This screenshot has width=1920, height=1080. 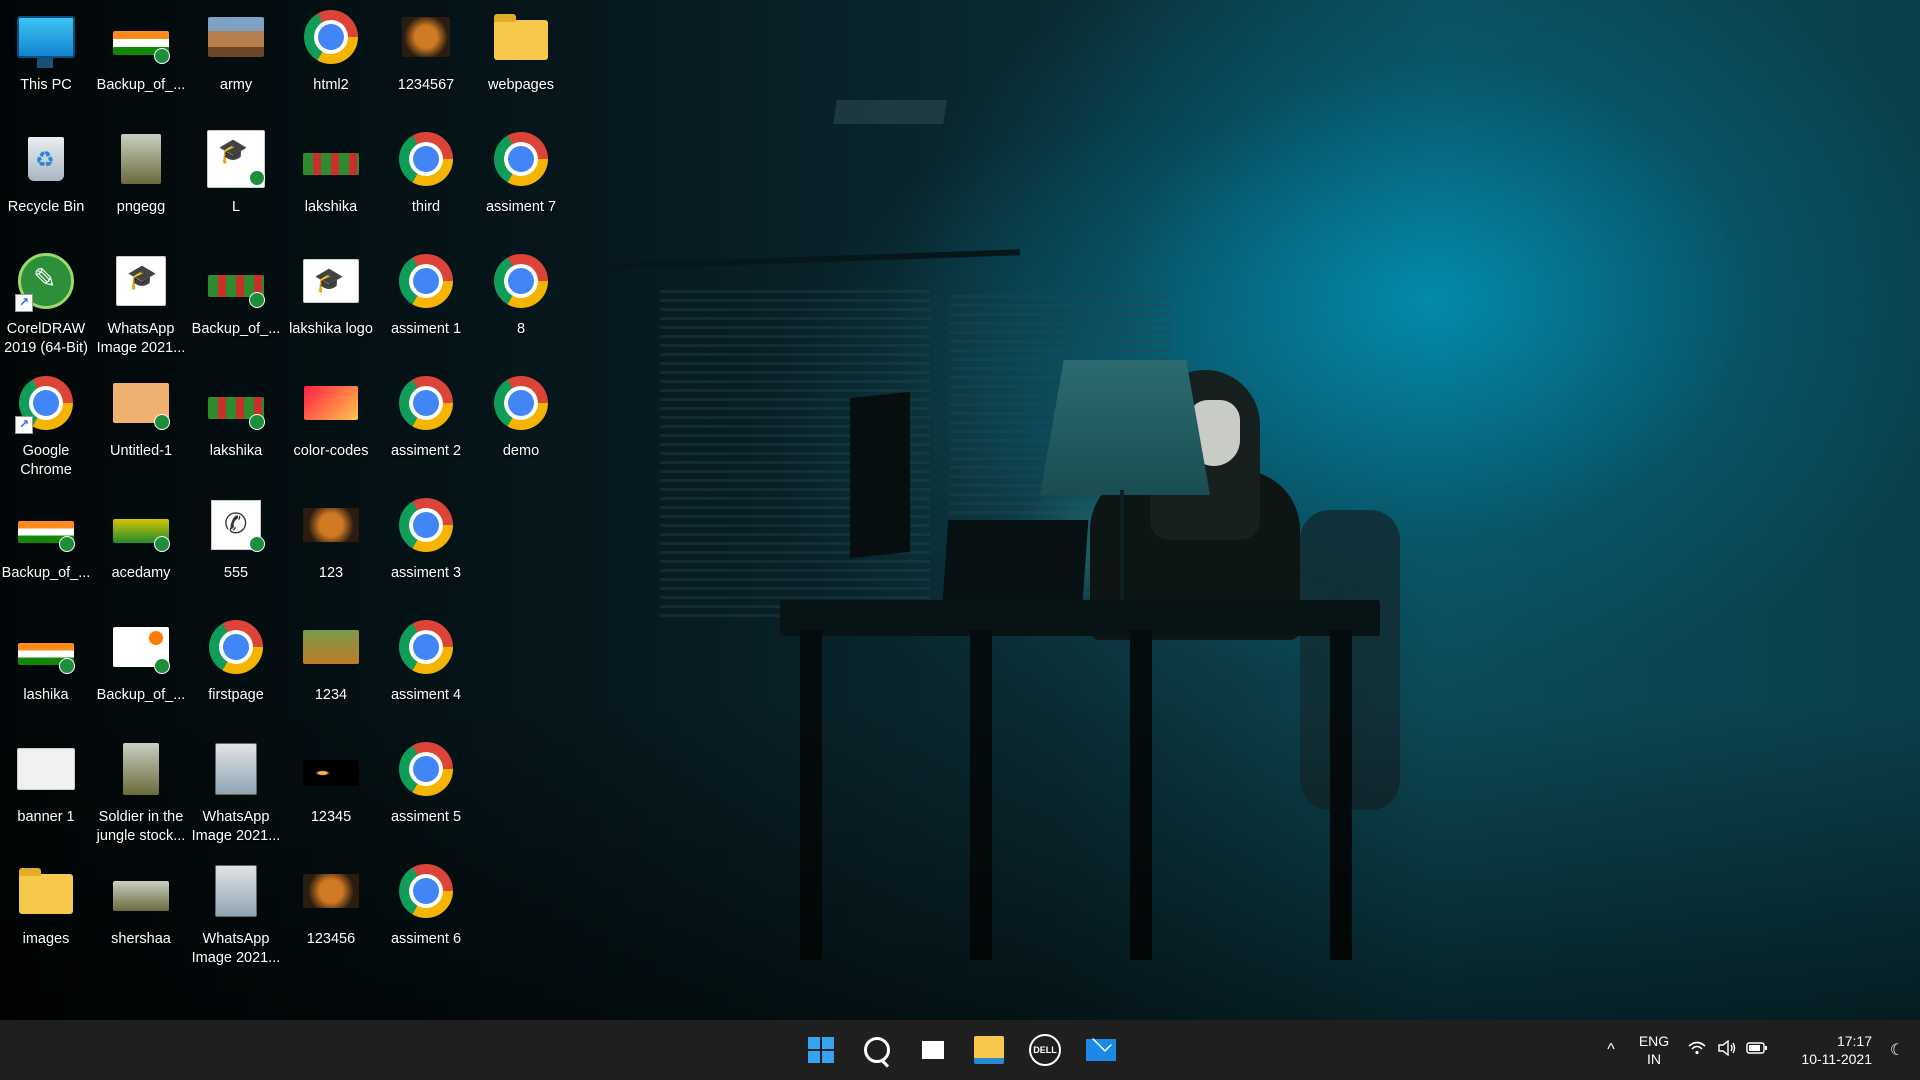 I want to click on desktop-icon-assiment-7: assiment 7, so click(x=521, y=181).